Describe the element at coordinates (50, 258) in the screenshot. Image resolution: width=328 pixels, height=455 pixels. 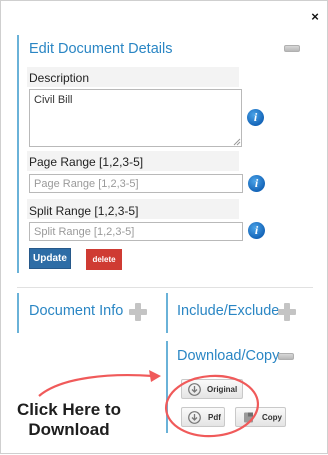
I see `update-button: Update` at that location.